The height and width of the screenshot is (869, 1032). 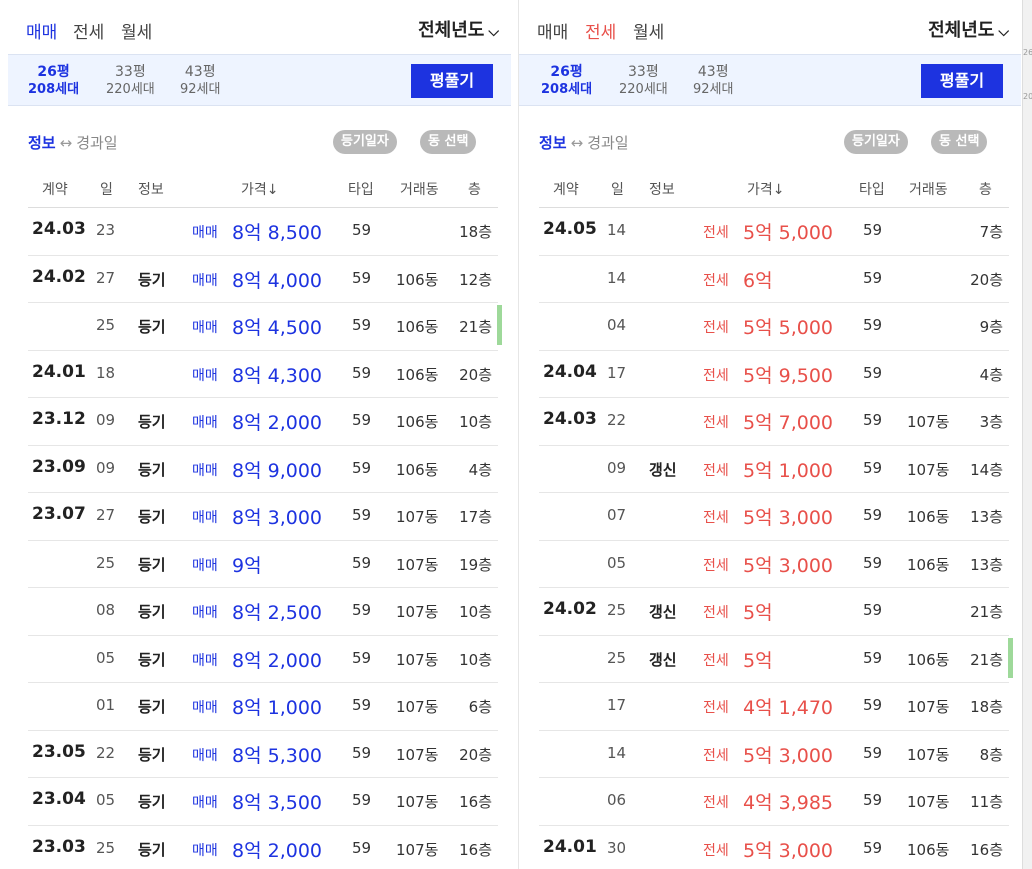 I want to click on table-row: 14 전세 6억 59 20층, so click(x=774, y=279).